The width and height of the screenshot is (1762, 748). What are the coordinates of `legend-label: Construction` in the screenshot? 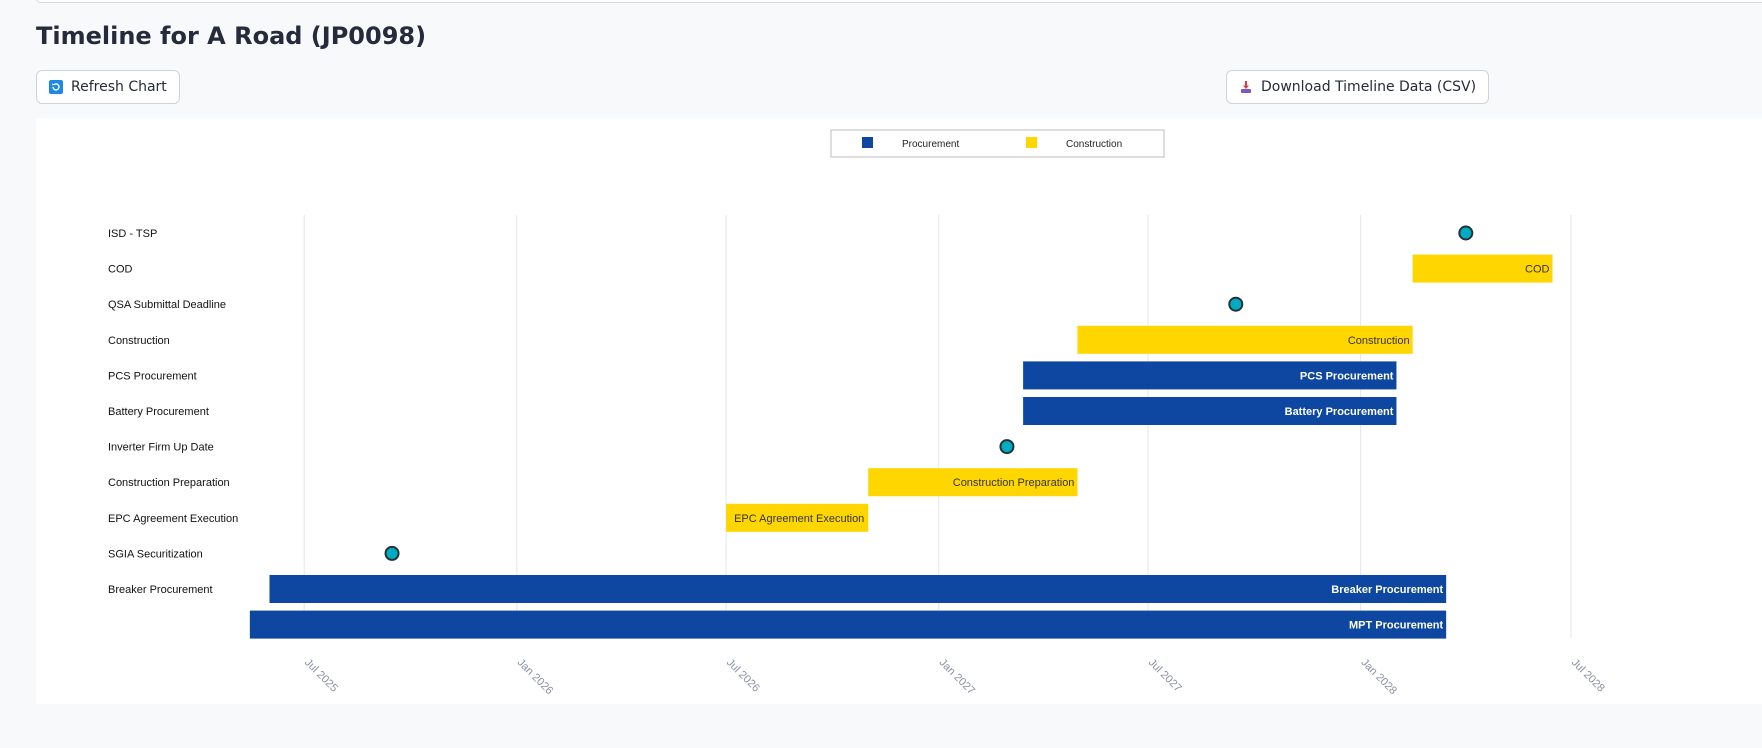 It's located at (1094, 144).